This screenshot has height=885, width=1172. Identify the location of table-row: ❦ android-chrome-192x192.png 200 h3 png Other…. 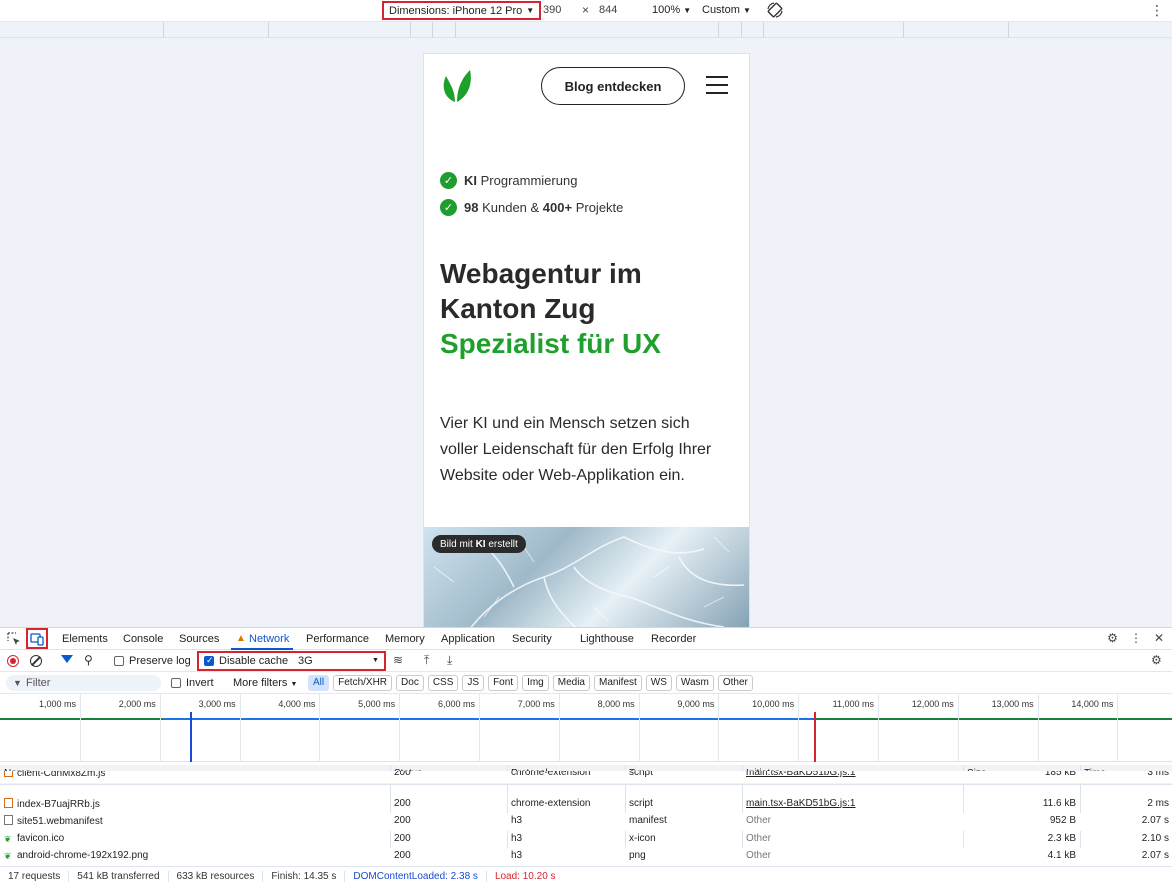
(586, 857).